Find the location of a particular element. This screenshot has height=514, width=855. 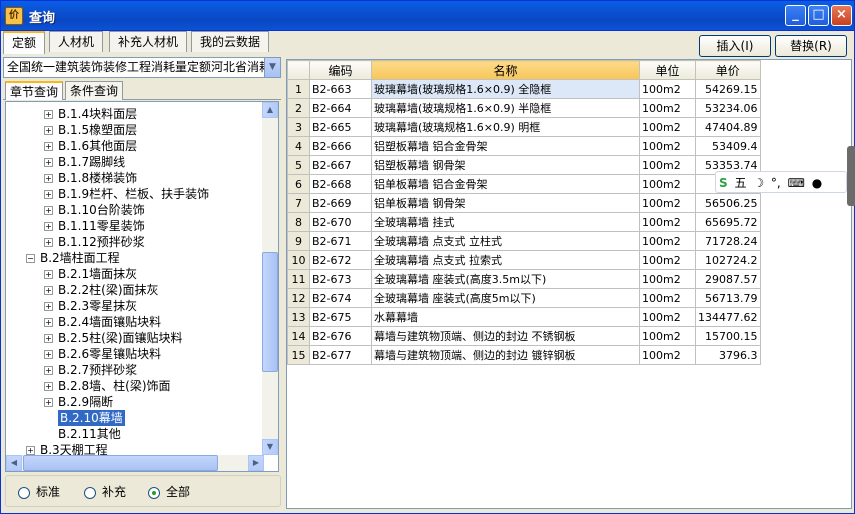

name-cell: 幕墙与建筑物顶端、侧边的封边 镀锌钢板 is located at coordinates (505, 355).